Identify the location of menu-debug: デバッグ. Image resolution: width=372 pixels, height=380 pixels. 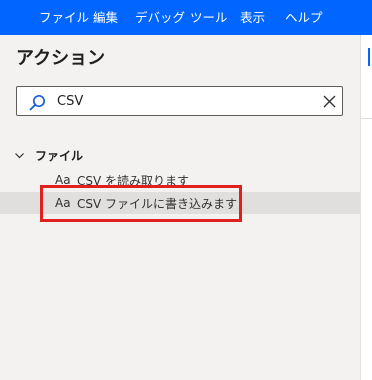
(160, 17).